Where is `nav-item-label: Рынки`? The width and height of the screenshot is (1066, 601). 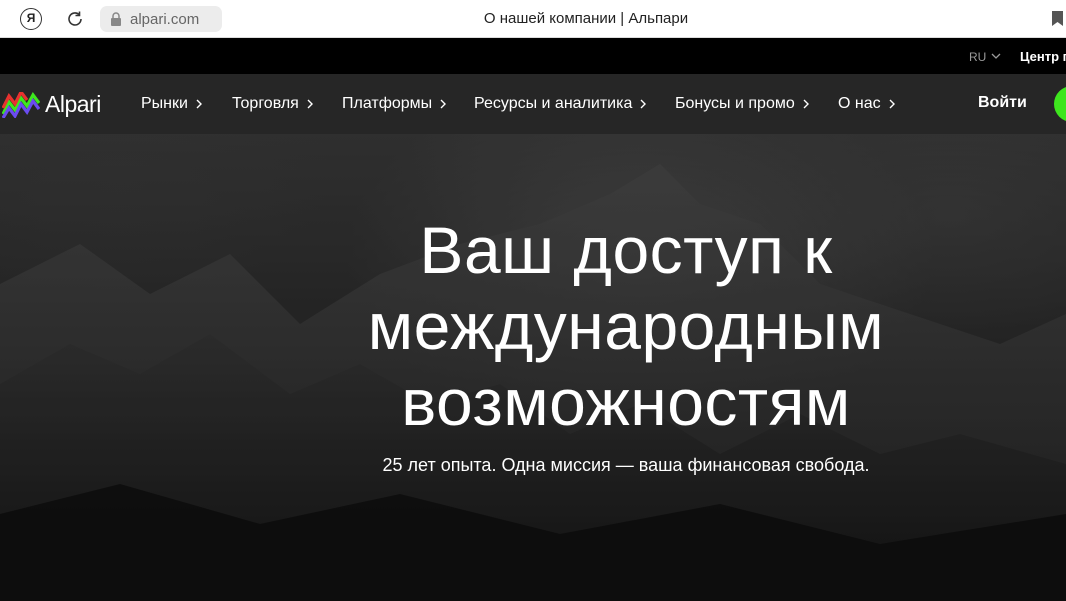 nav-item-label: Рынки is located at coordinates (164, 103).